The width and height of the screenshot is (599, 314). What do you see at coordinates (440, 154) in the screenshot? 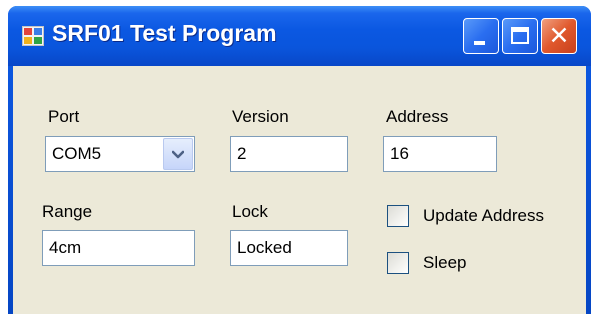
I see `address-field: 16` at bounding box center [440, 154].